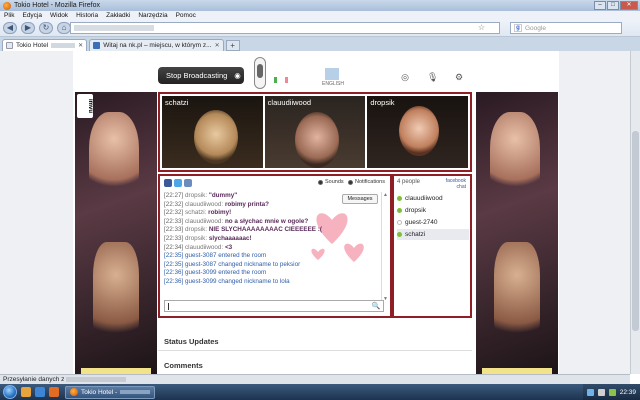 The width and height of the screenshot is (640, 400). What do you see at coordinates (370, 182) in the screenshot?
I see `notifications-label: Notifications` at bounding box center [370, 182].